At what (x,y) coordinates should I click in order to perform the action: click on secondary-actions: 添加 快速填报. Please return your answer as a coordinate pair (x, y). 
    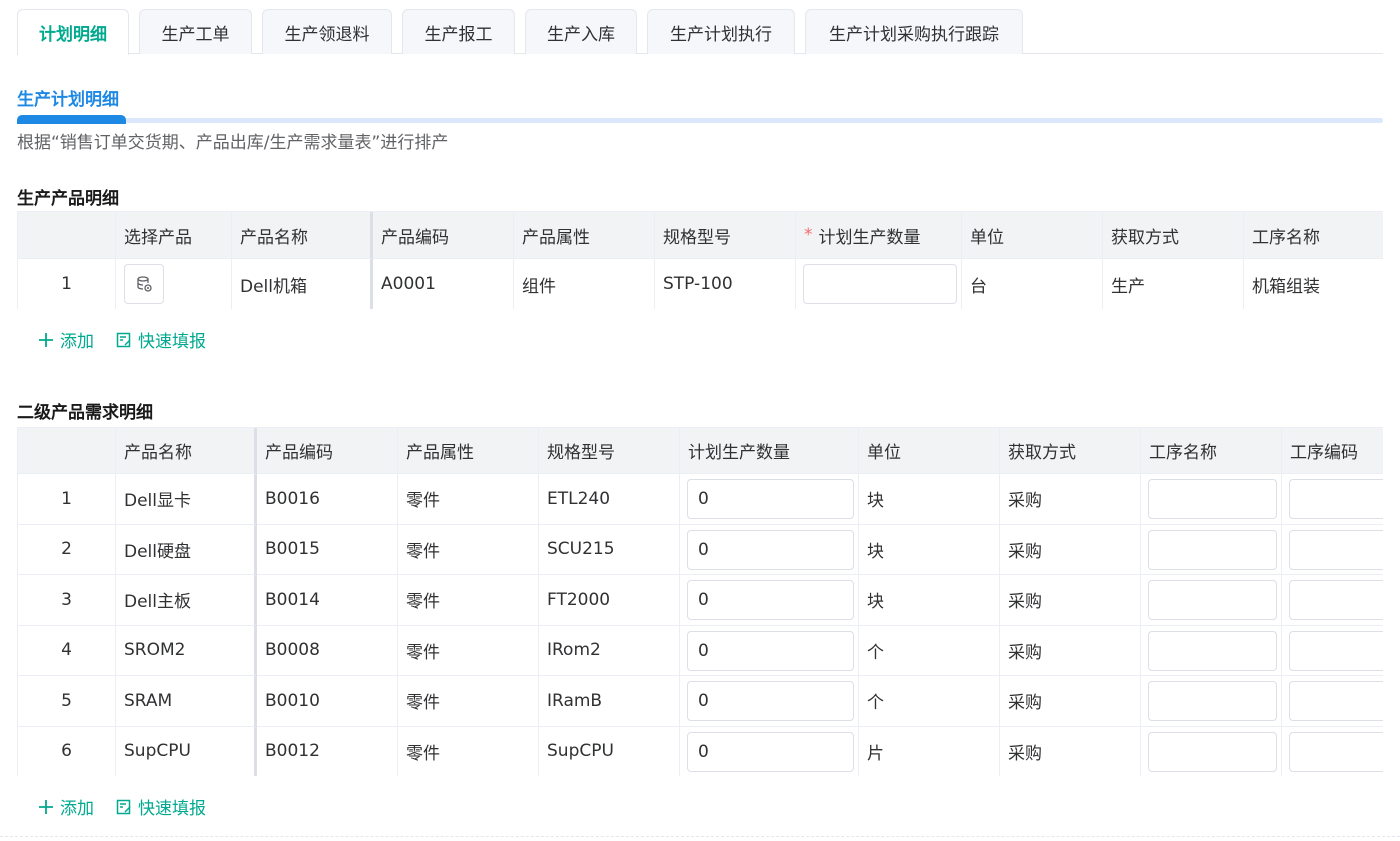
    Looking at the image, I should click on (133, 806).